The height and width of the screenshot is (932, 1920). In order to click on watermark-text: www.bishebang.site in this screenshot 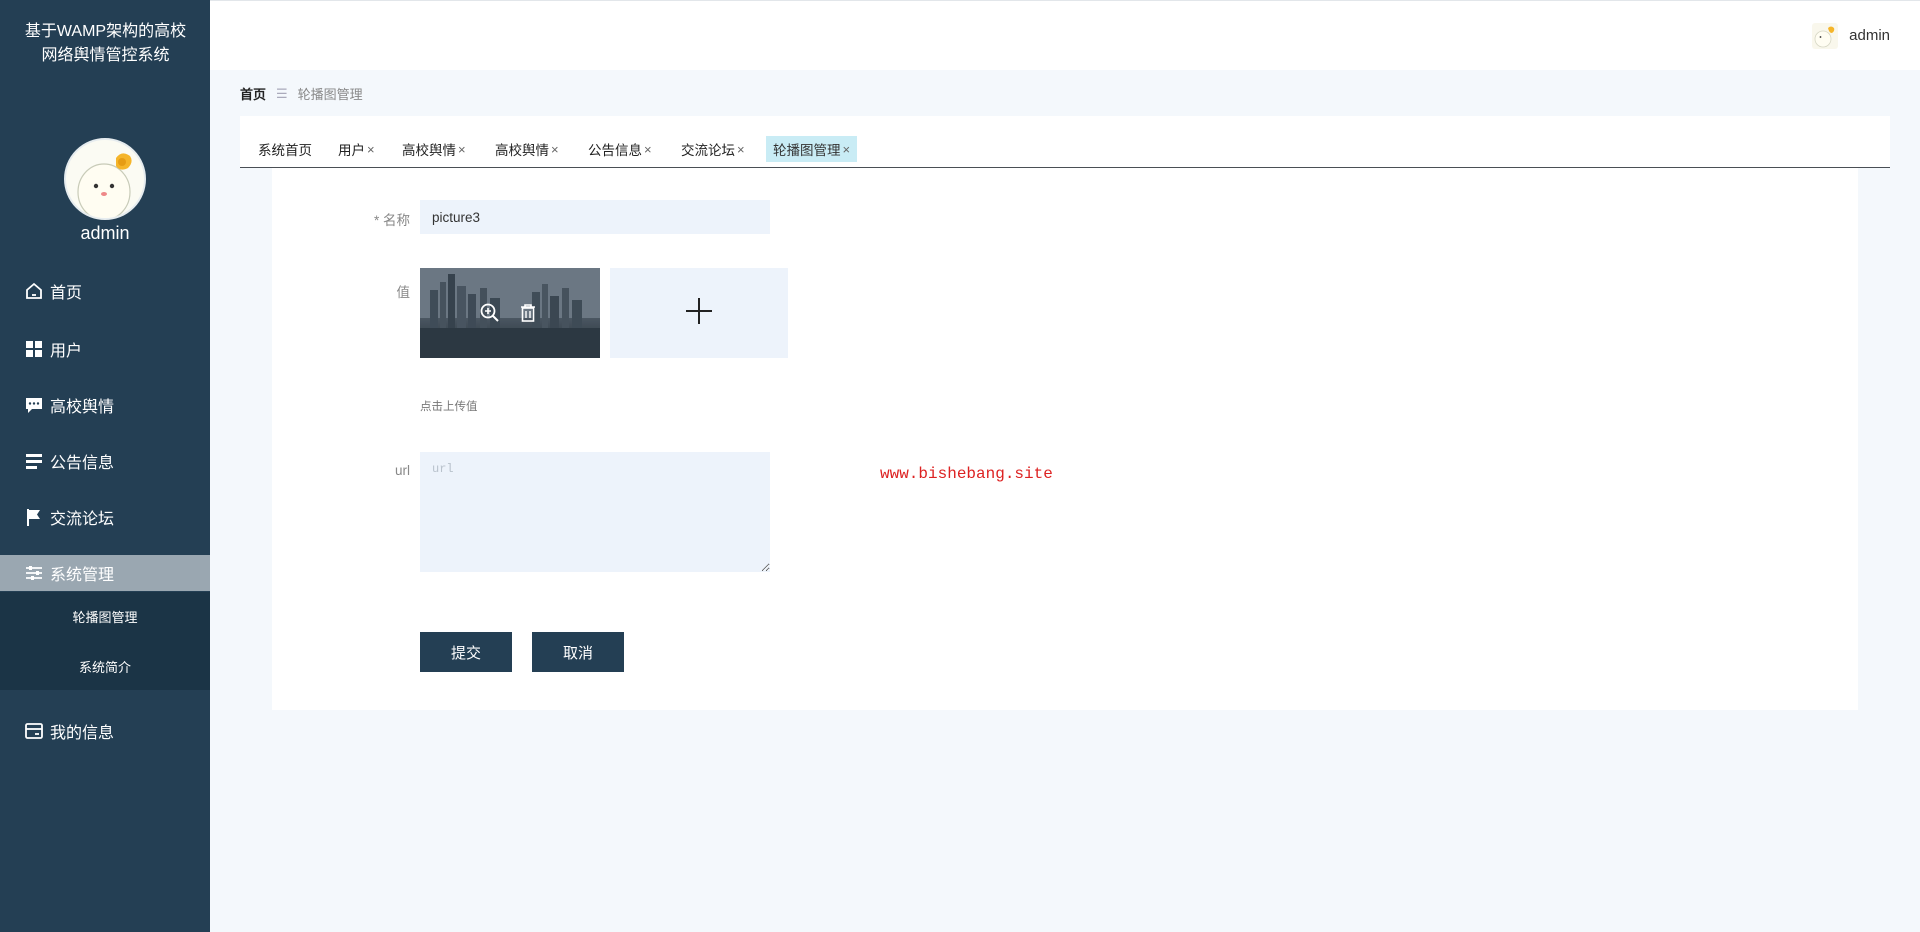, I will do `click(966, 474)`.